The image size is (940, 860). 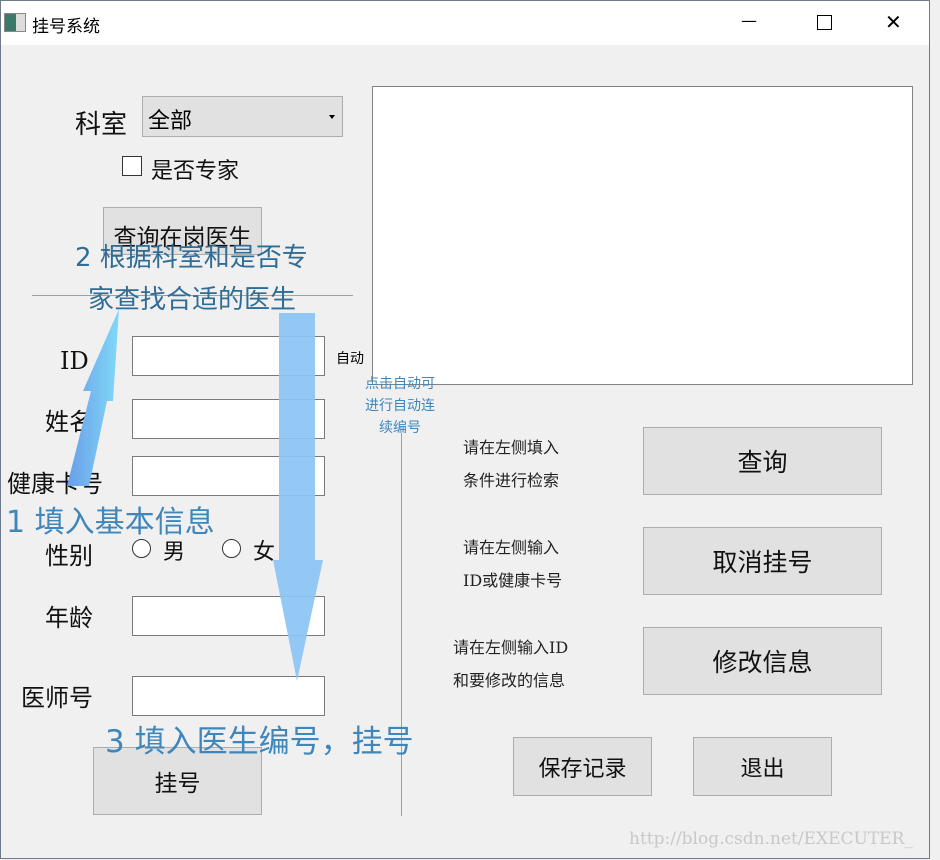 What do you see at coordinates (192, 300) in the screenshot?
I see `annotation-step2-line2: 家查找合适的医生` at bounding box center [192, 300].